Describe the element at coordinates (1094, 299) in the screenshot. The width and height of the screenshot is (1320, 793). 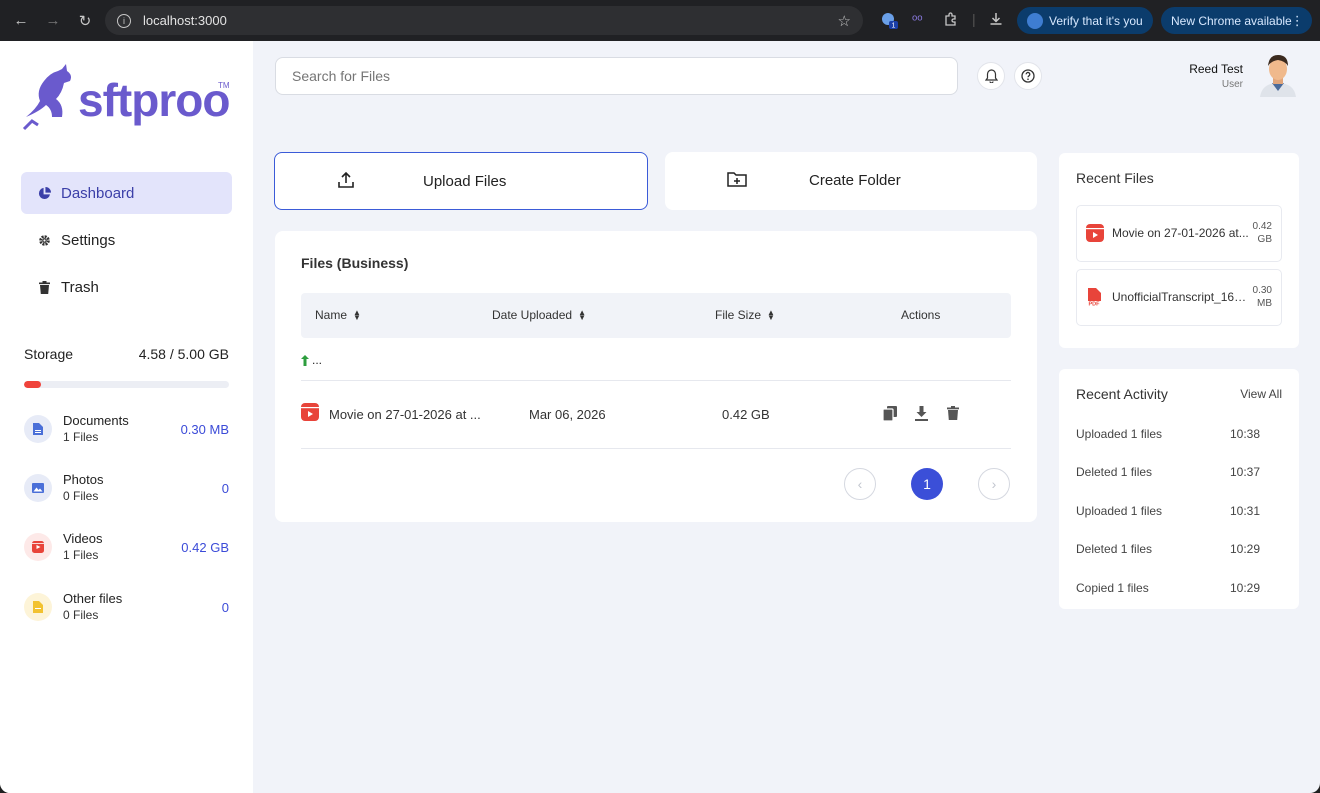
I see `pdf-icon: PDF` at that location.